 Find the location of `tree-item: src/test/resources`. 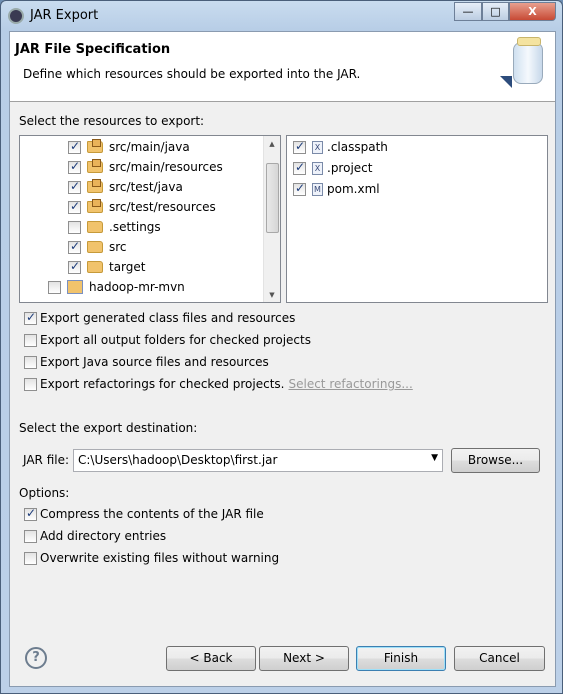

tree-item: src/test/resources is located at coordinates (142, 207).